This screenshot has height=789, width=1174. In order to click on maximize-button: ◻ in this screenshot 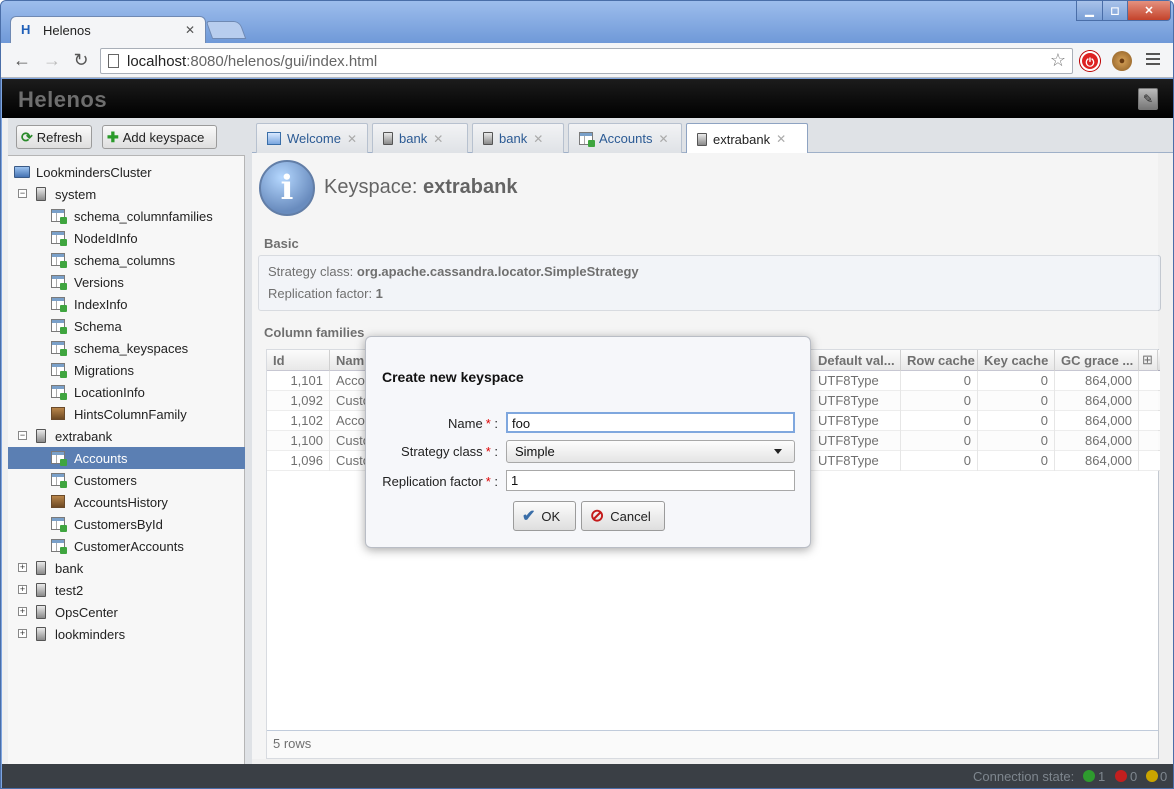, I will do `click(1115, 11)`.